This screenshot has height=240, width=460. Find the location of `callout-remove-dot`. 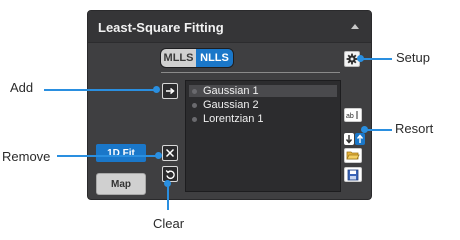

callout-remove-dot is located at coordinates (158, 155).